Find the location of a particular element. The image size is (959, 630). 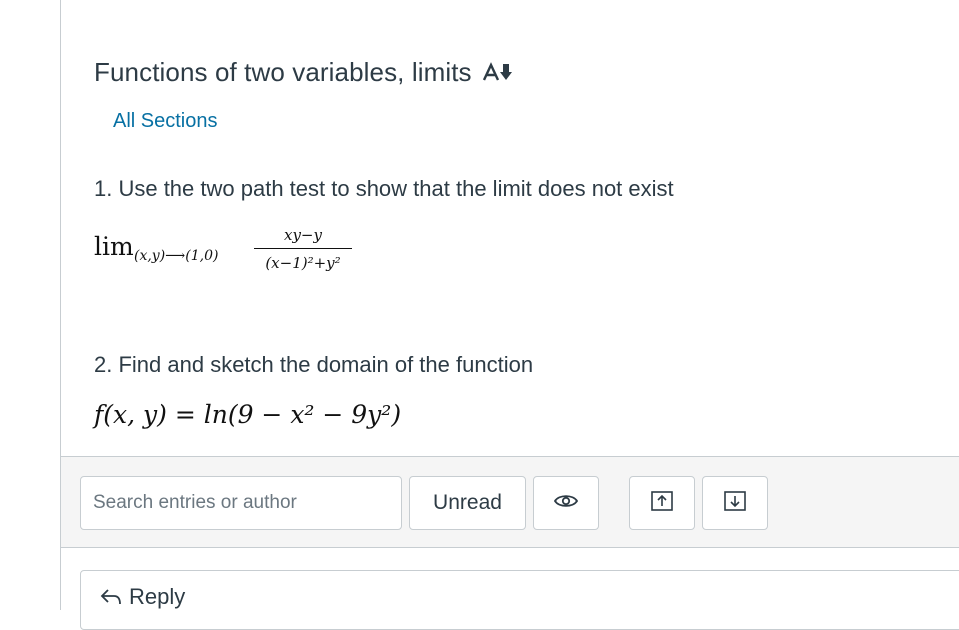

fraction-bar is located at coordinates (303, 248).